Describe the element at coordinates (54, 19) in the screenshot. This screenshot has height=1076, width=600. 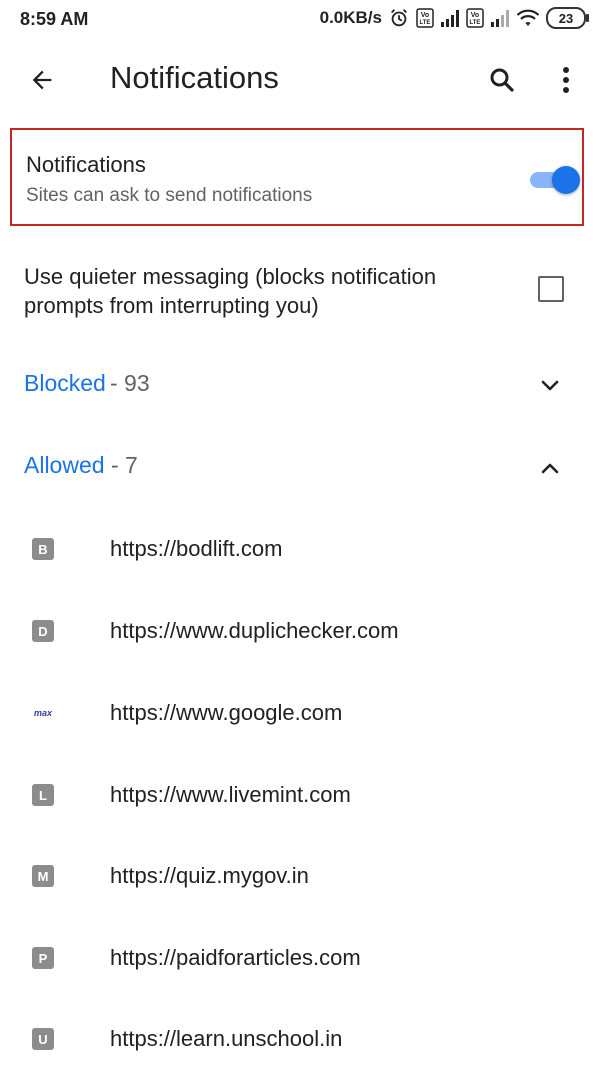
I see `status-time: 8:59 AM` at that location.